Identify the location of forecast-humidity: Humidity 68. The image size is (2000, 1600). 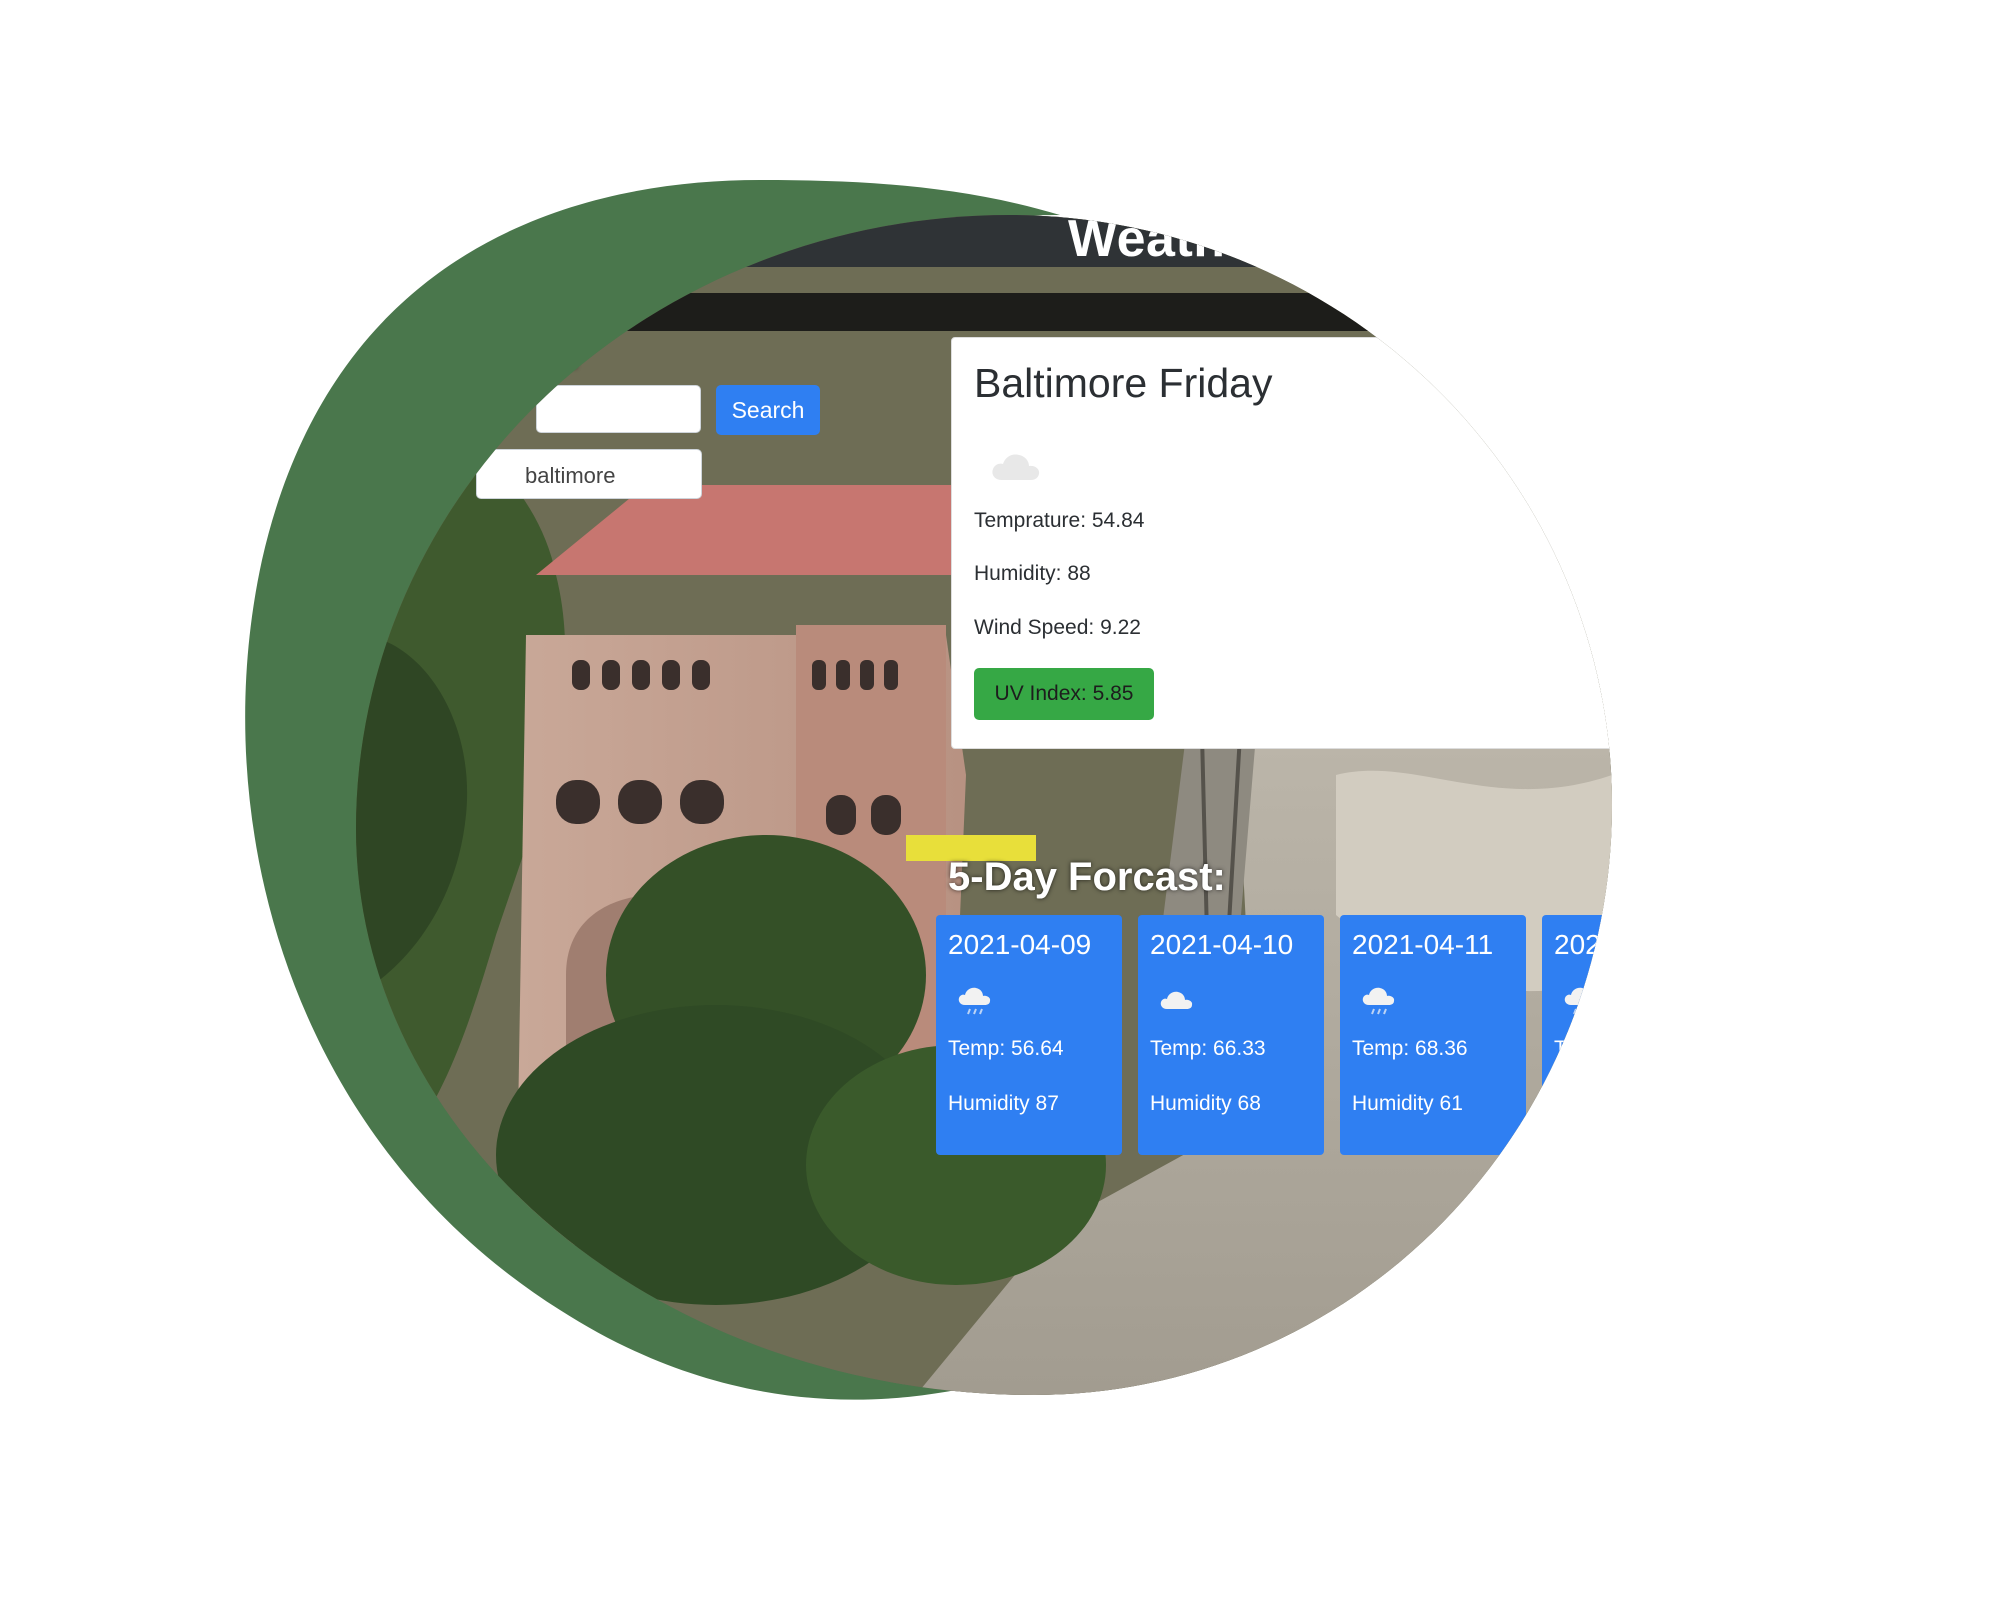
(1205, 1103).